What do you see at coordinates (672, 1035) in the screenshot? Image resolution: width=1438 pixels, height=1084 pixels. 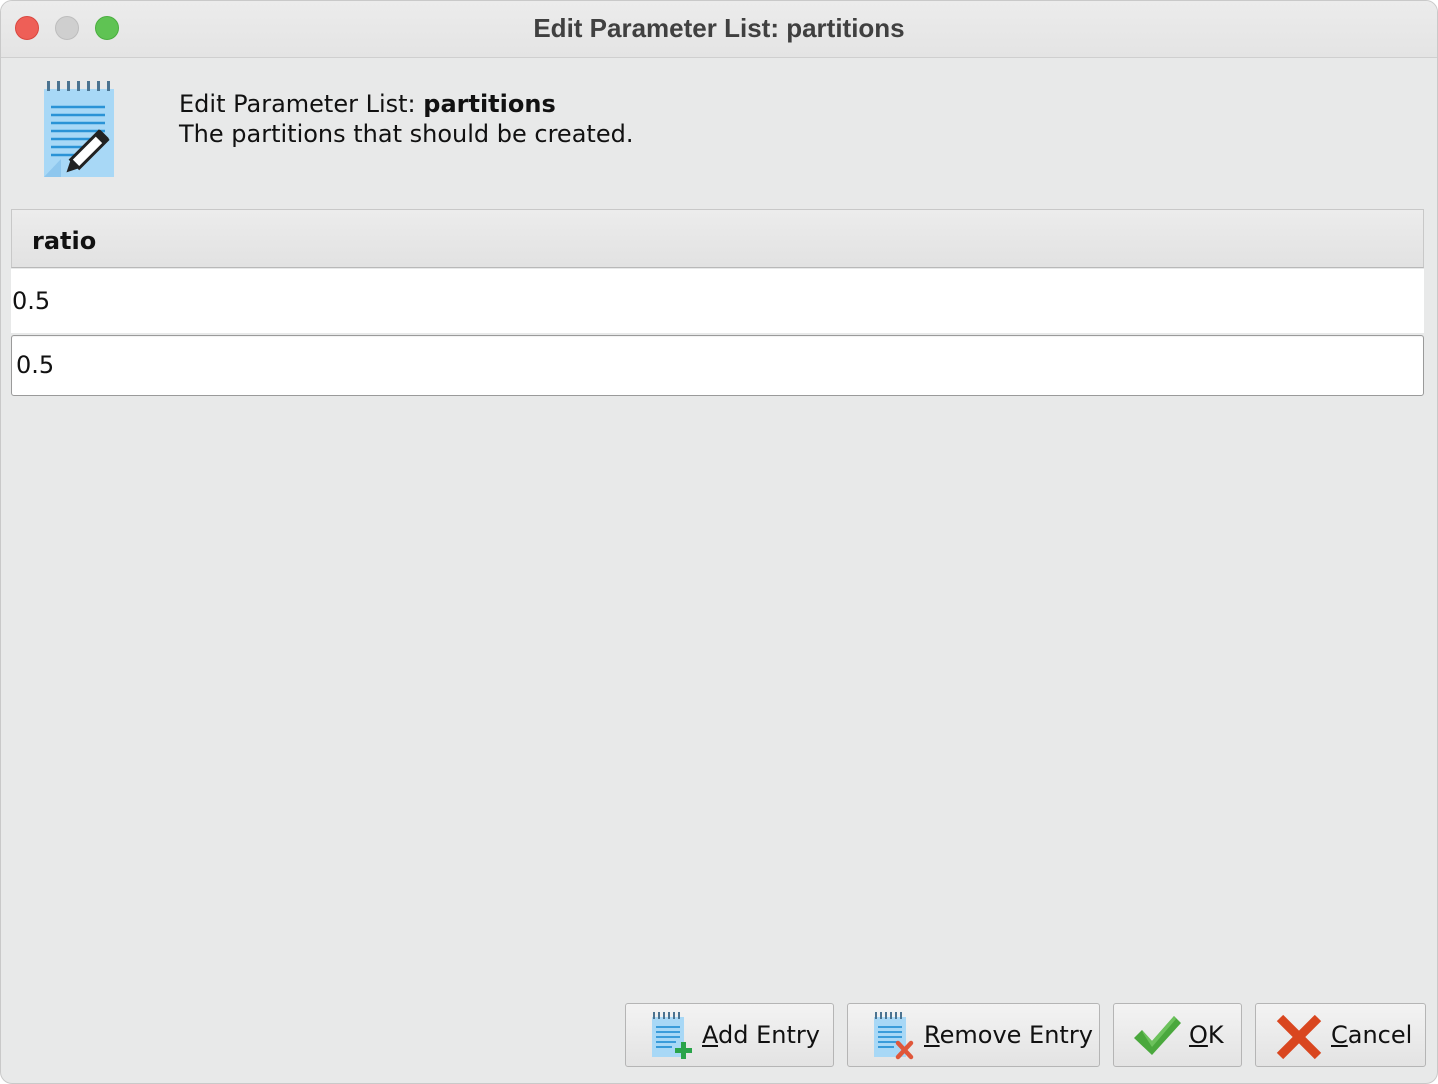 I see `notepad-add-icon` at bounding box center [672, 1035].